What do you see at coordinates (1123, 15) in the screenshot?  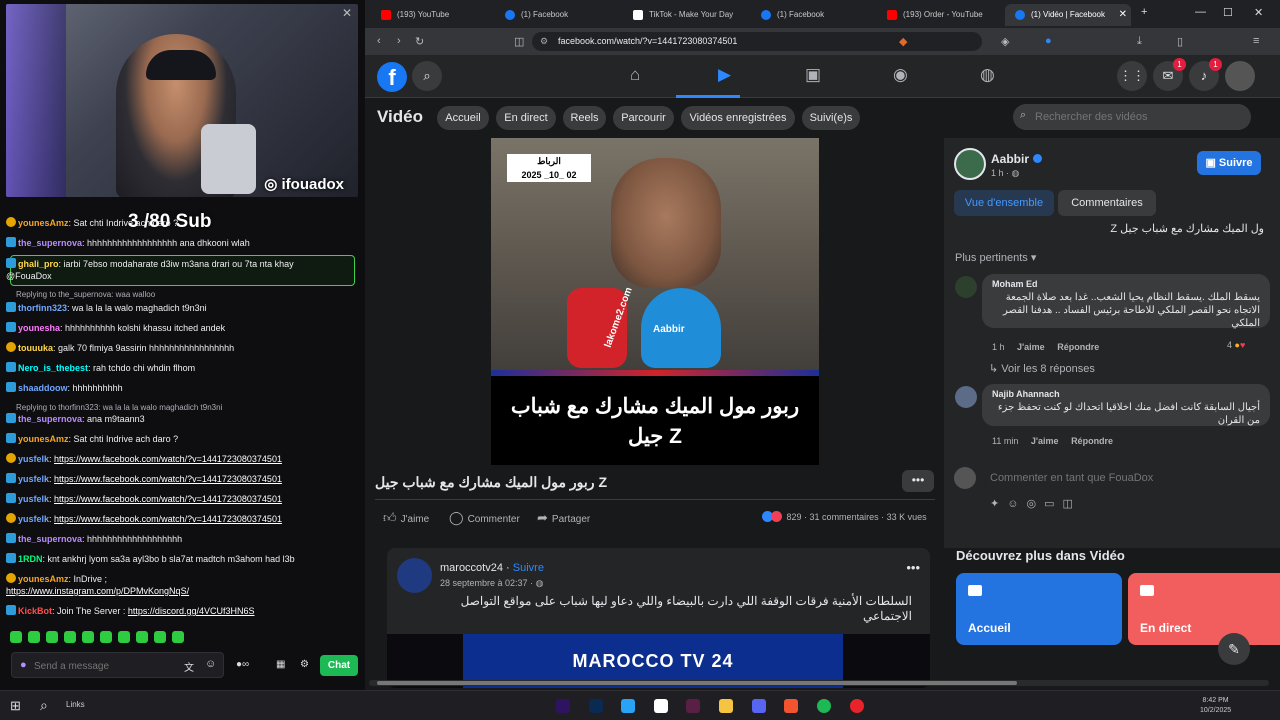 I see `close-tab-icon: ✕` at bounding box center [1123, 15].